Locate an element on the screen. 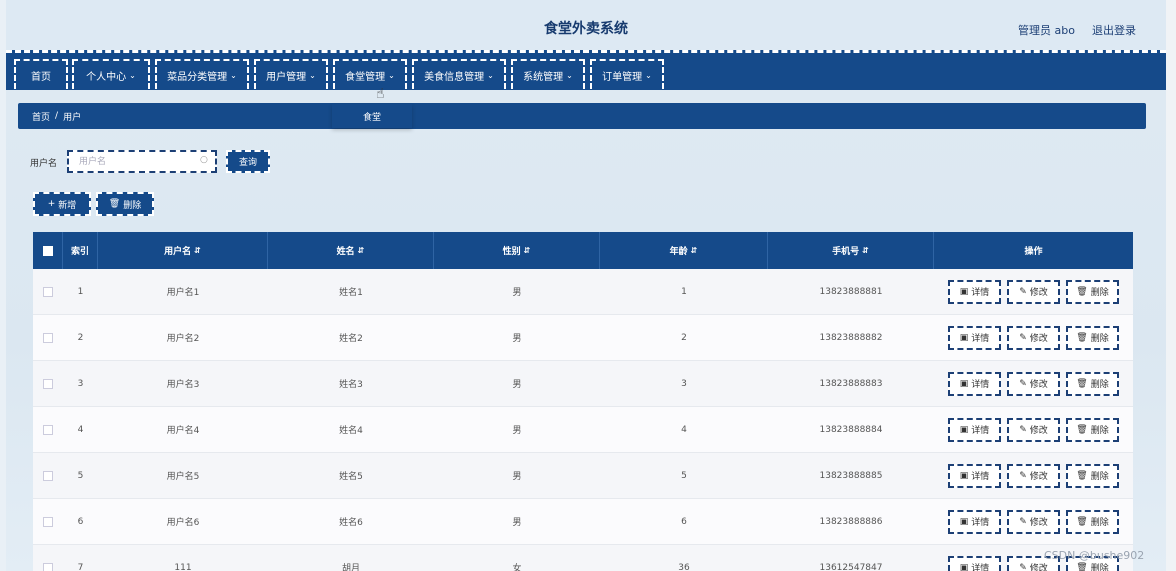  header-index-label: 索引 is located at coordinates (79, 252).